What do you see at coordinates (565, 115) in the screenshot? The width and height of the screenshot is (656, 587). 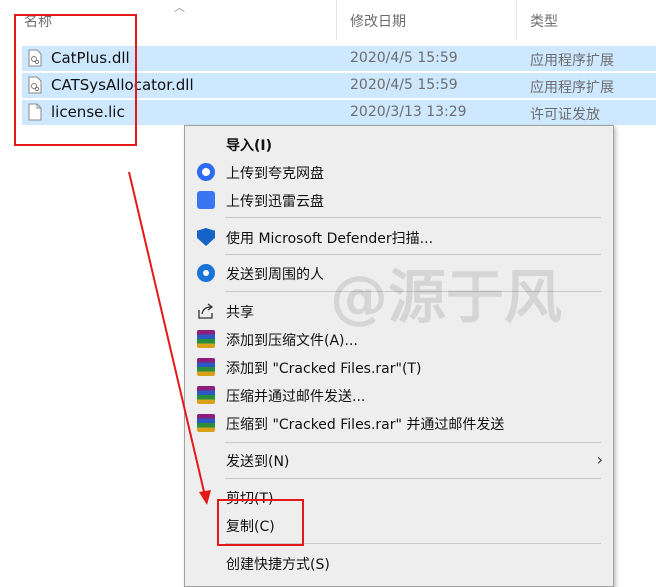 I see `file-type: 许可证发放` at bounding box center [565, 115].